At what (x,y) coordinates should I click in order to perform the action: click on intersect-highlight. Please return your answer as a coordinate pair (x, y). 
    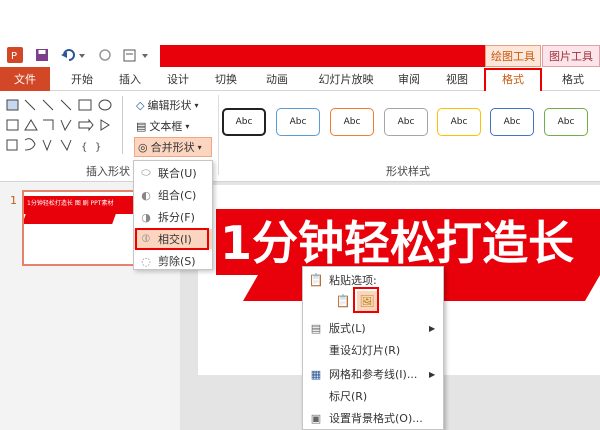
    Looking at the image, I should click on (172, 239).